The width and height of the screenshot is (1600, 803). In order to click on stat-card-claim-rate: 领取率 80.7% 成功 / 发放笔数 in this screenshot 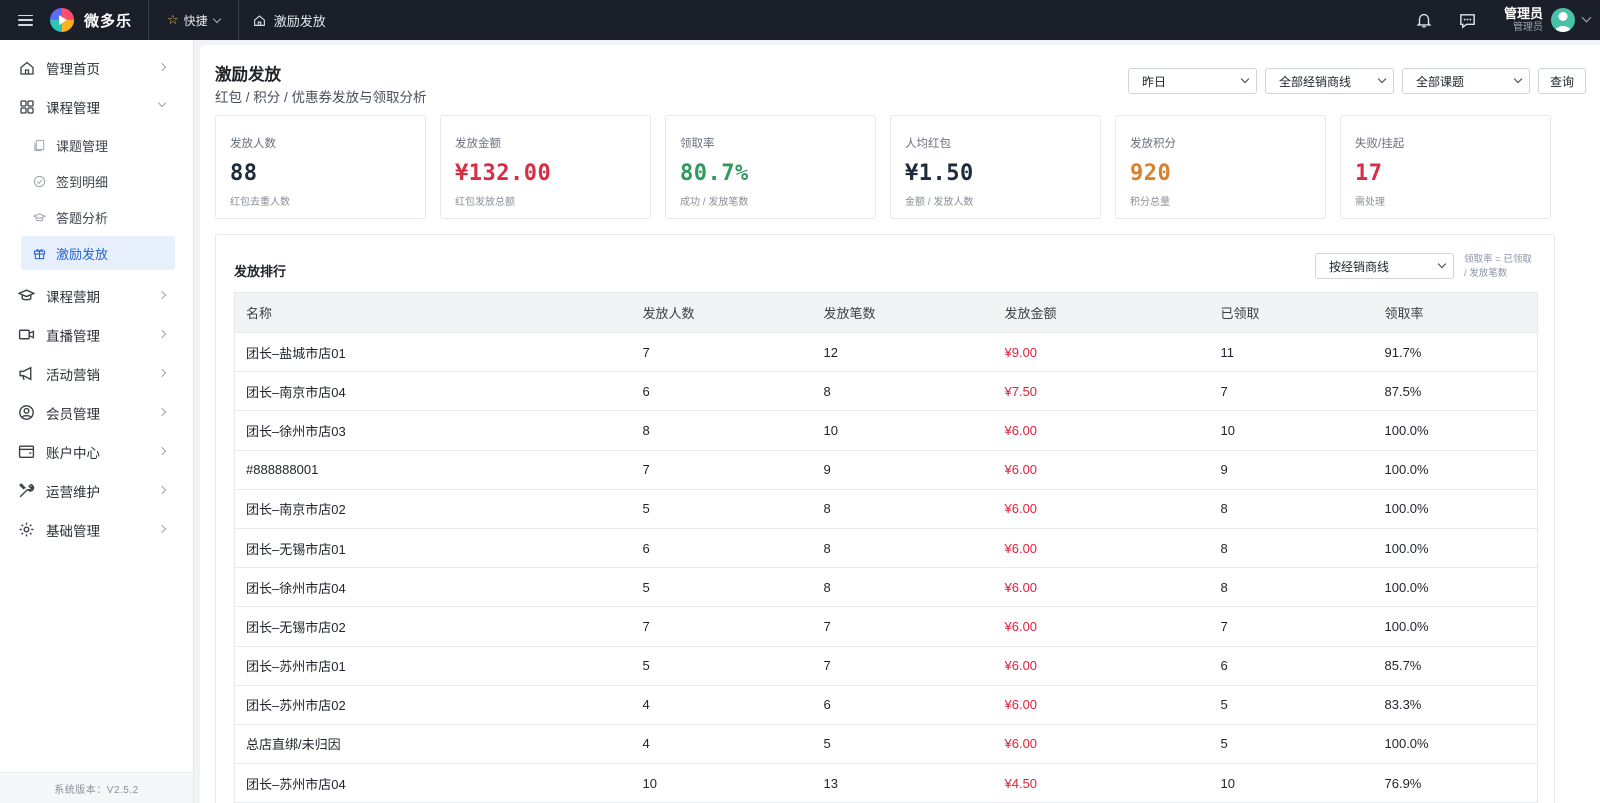, I will do `click(770, 167)`.